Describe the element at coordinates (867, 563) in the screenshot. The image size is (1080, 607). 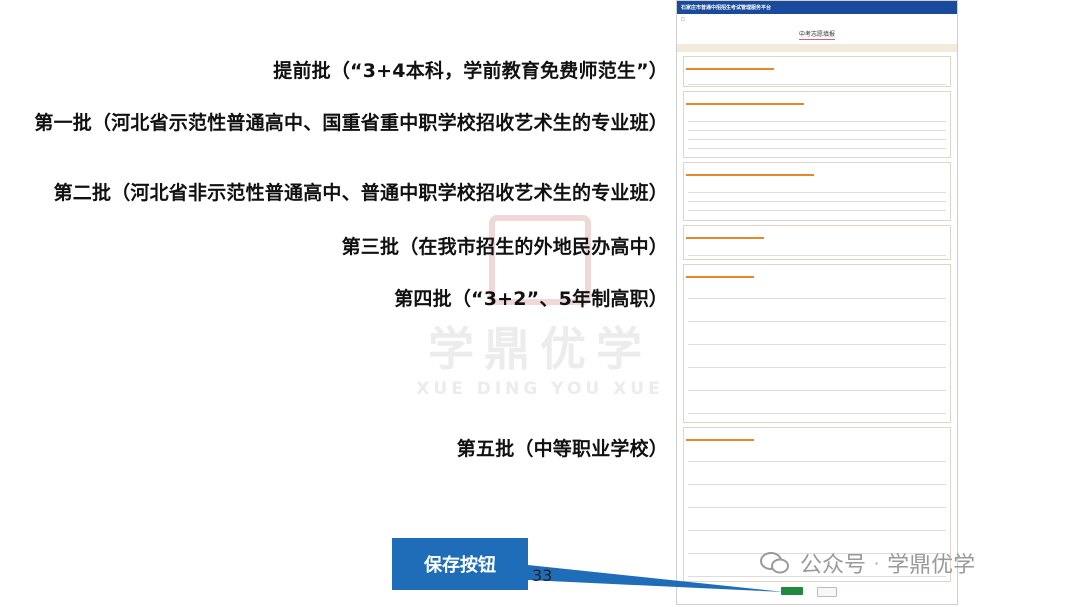
I see `wechat-footer: 公众号 · 学鼎优学` at that location.